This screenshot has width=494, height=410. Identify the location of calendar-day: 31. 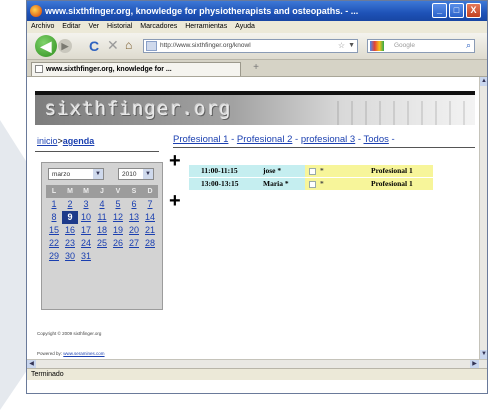
(86, 256).